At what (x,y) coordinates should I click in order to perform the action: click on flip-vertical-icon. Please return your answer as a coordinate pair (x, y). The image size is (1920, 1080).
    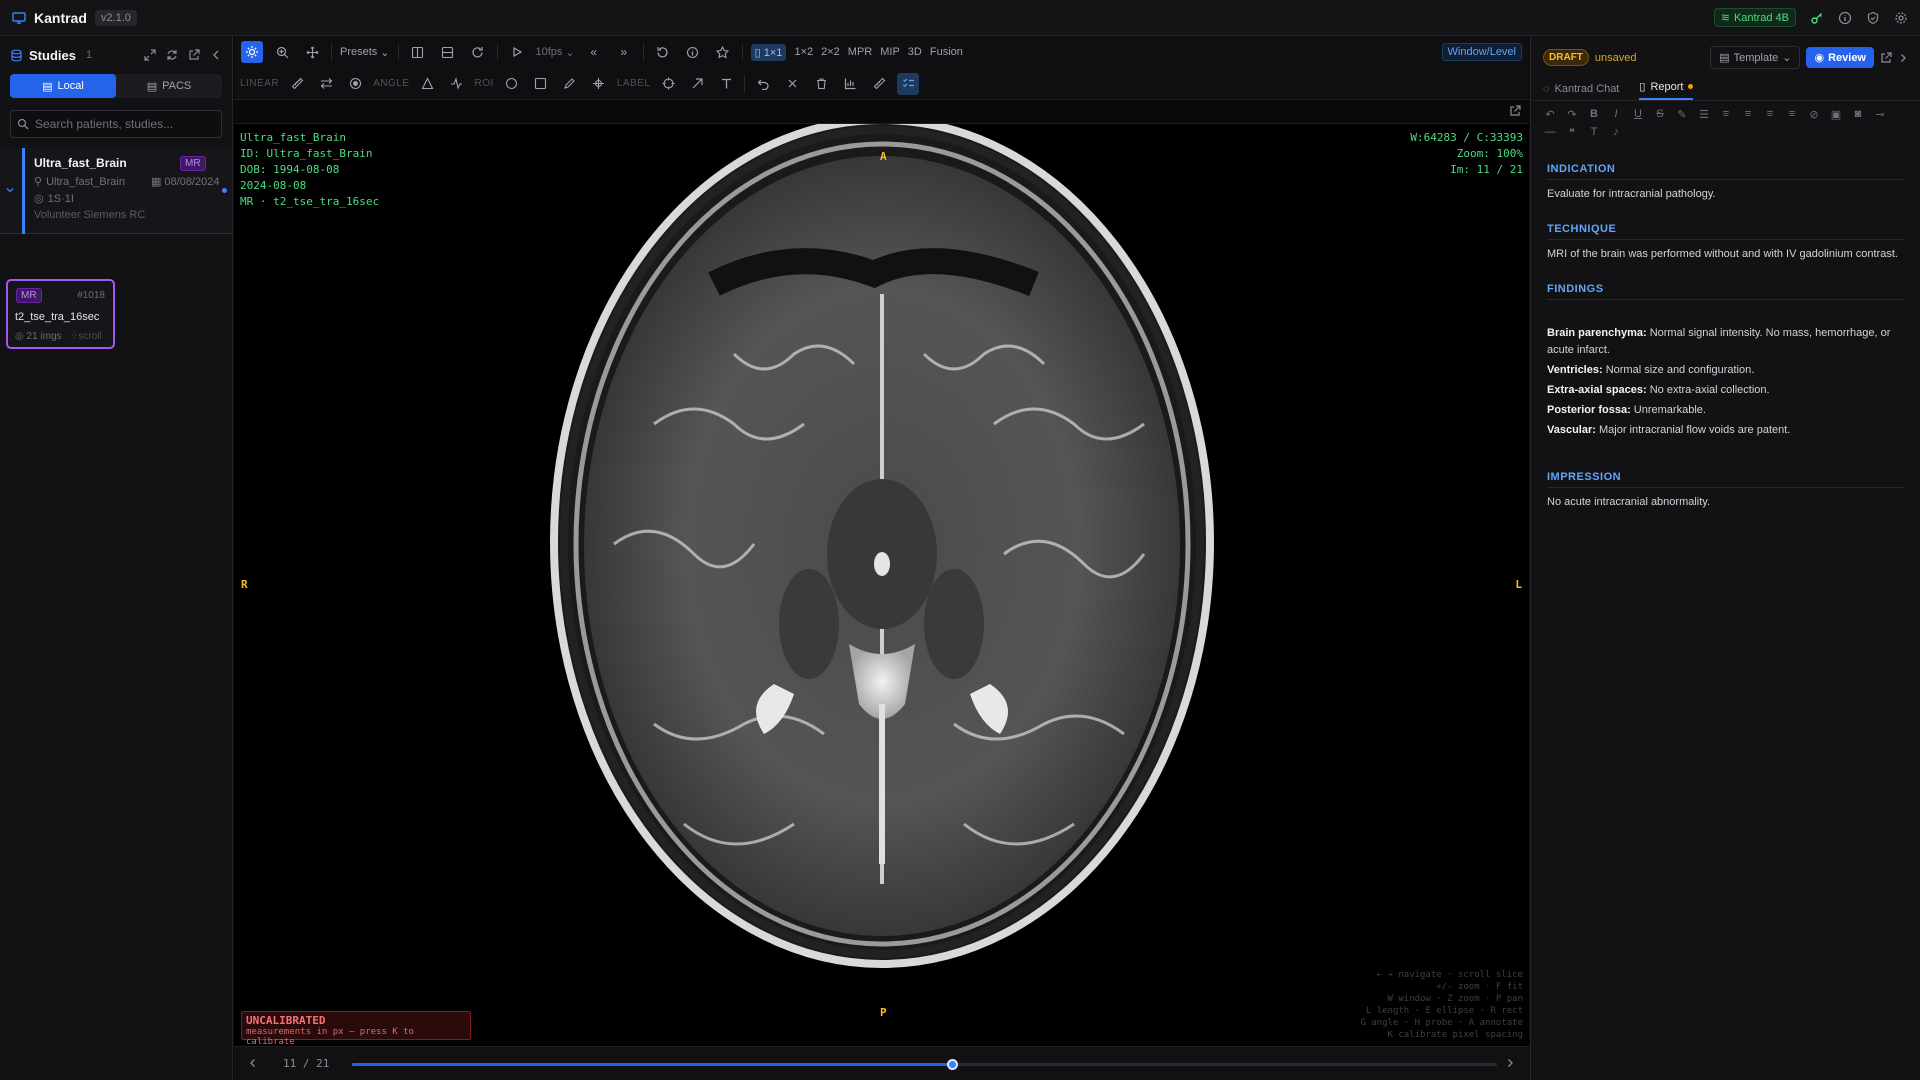
    Looking at the image, I should click on (448, 52).